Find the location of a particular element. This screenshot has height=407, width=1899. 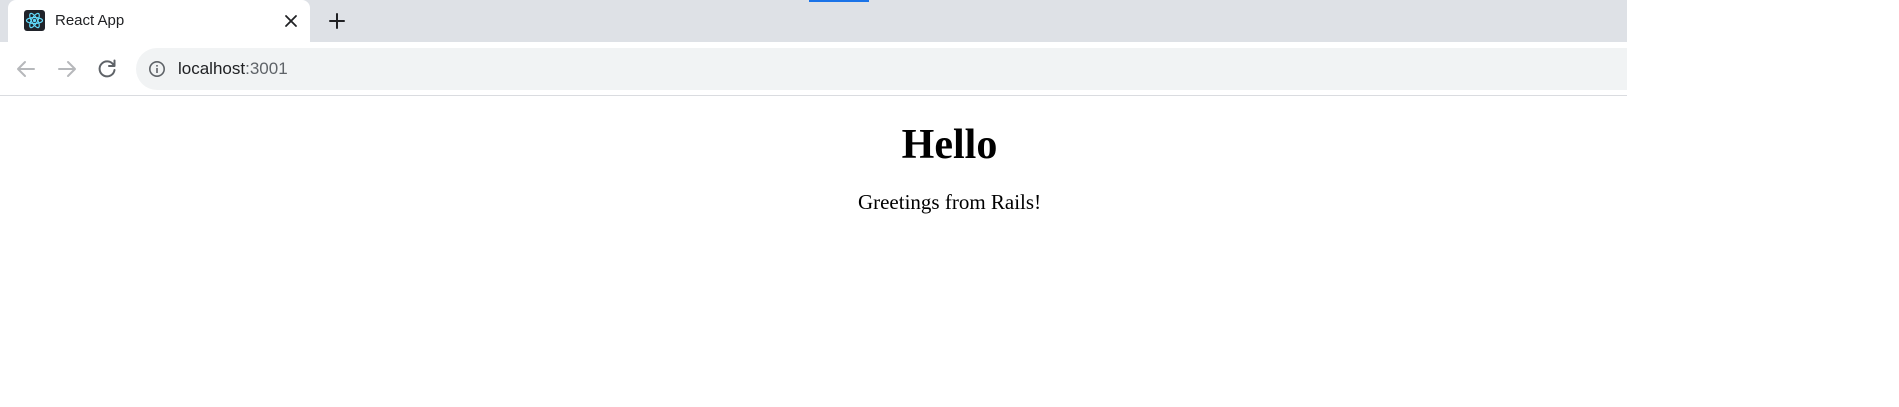

arrow-right-icon is located at coordinates (67, 69).